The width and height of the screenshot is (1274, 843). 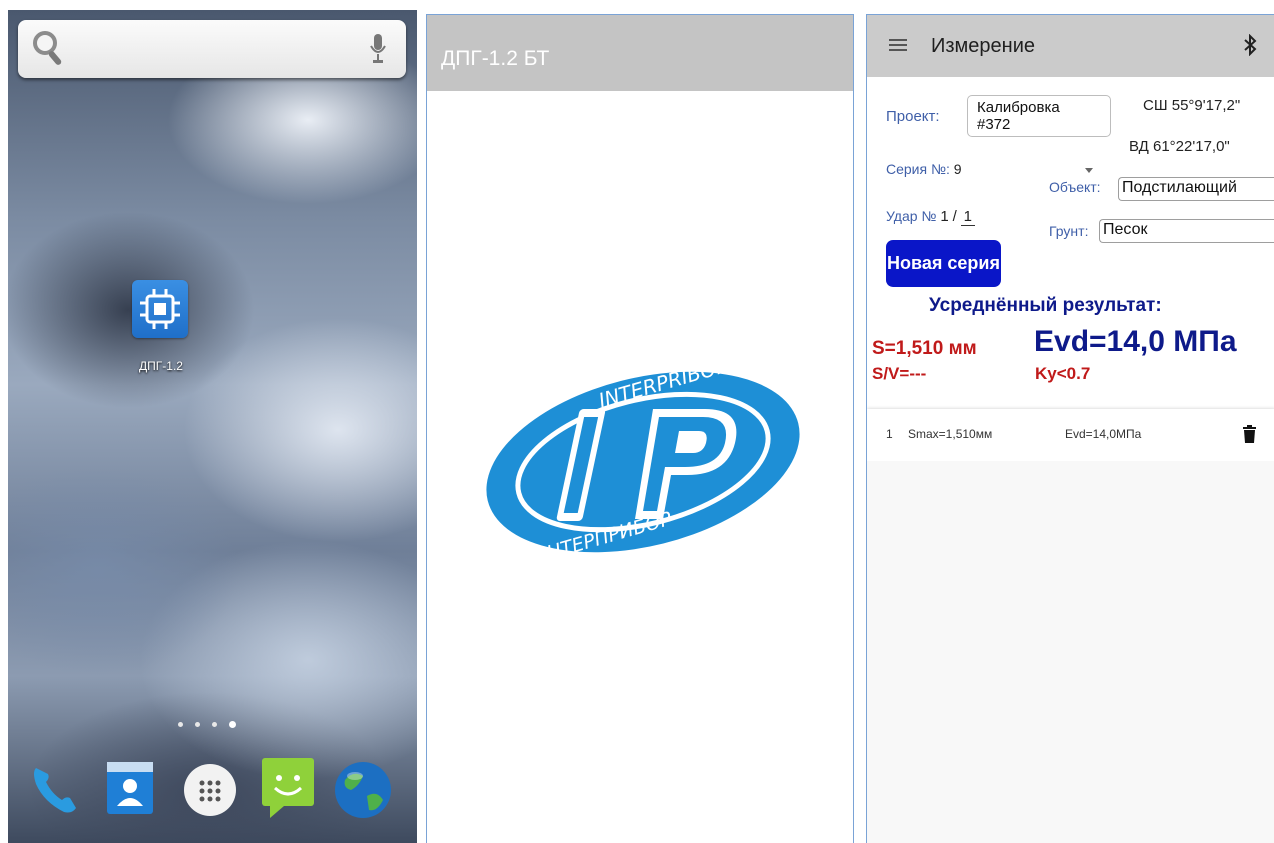 What do you see at coordinates (1250, 45) in the screenshot?
I see `bluetooth-icon` at bounding box center [1250, 45].